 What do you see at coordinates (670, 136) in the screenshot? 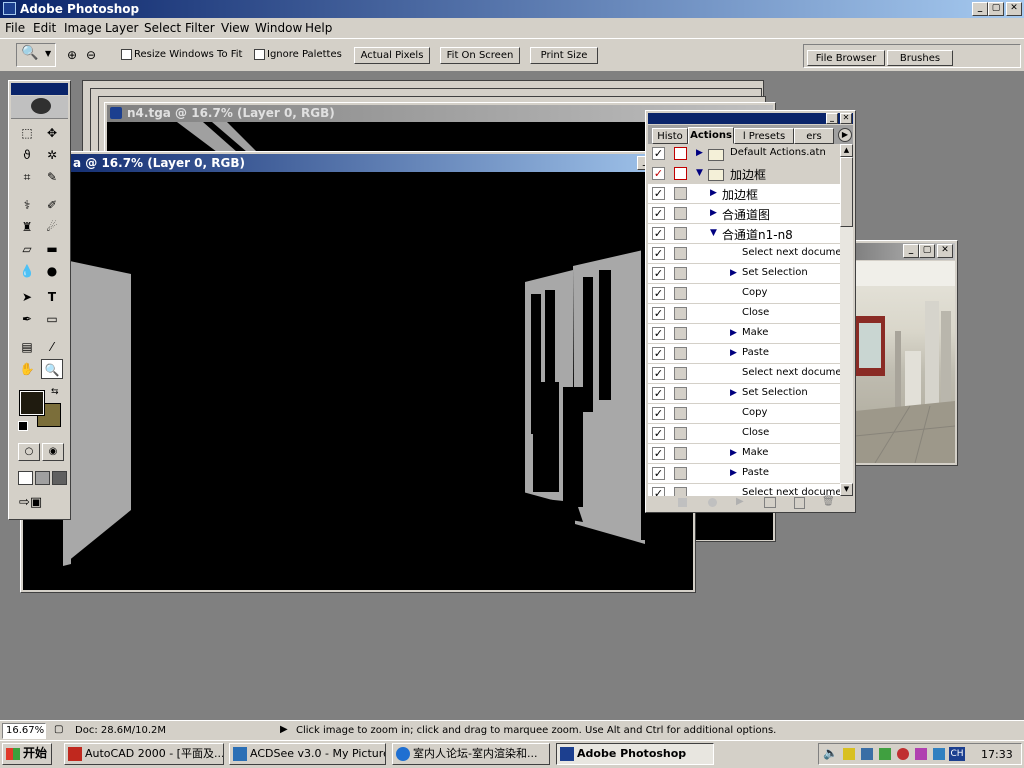
I see `history-tab: Histo` at bounding box center [670, 136].